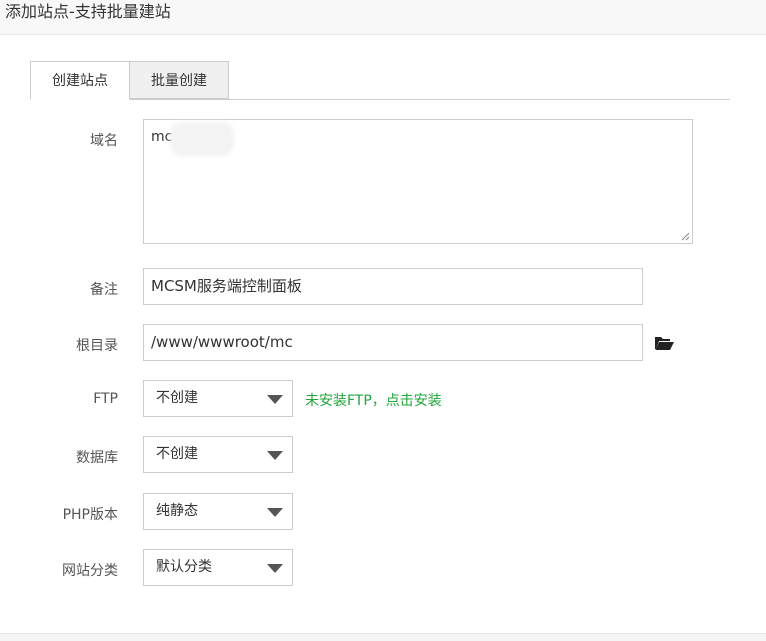 The height and width of the screenshot is (641, 766). Describe the element at coordinates (104, 141) in the screenshot. I see `domain-label: 域名` at that location.